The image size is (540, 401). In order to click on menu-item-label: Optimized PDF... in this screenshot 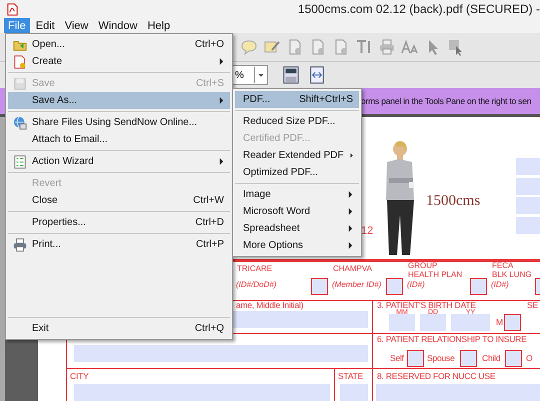, I will do `click(281, 172)`.